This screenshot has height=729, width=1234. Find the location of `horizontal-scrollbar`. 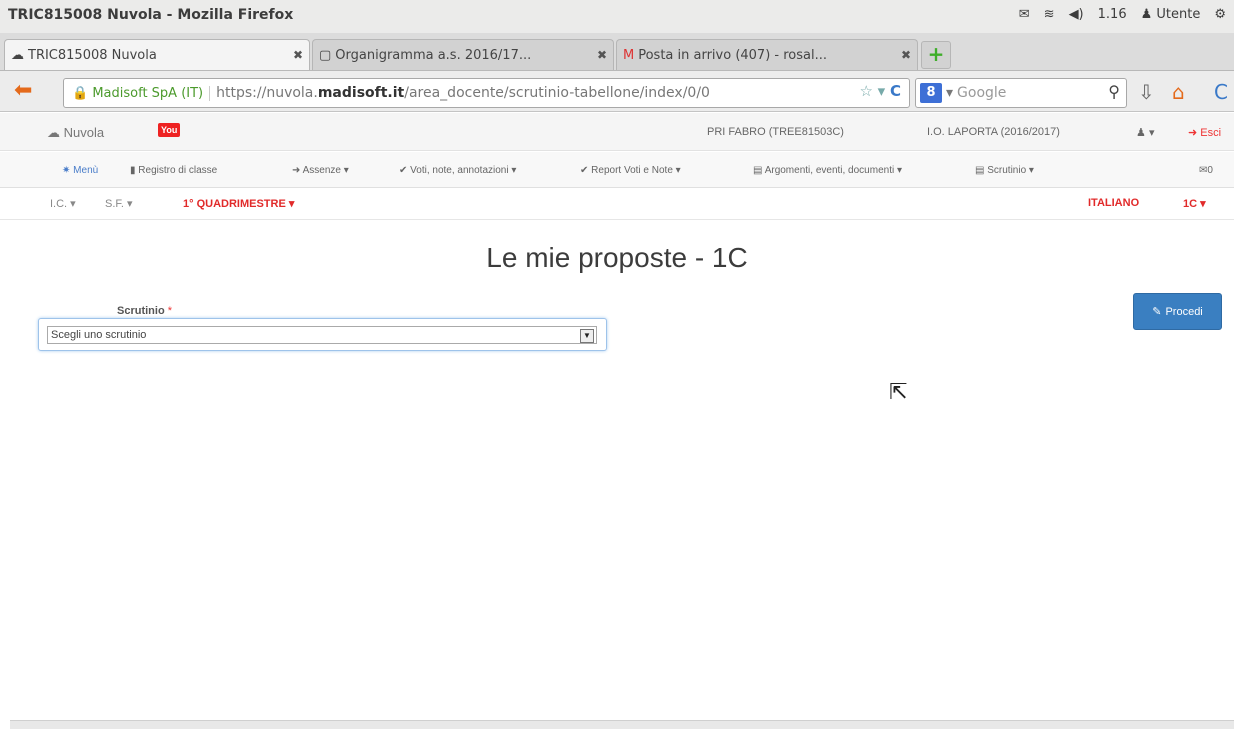

horizontal-scrollbar is located at coordinates (622, 724).